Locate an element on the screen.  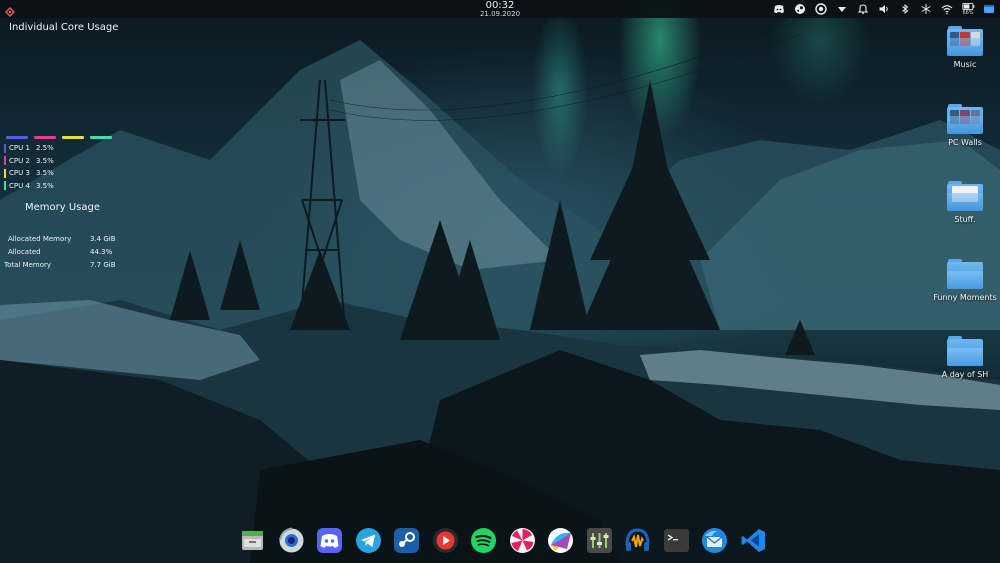
clock-date: 21.09.2020 is located at coordinates (500, 14).